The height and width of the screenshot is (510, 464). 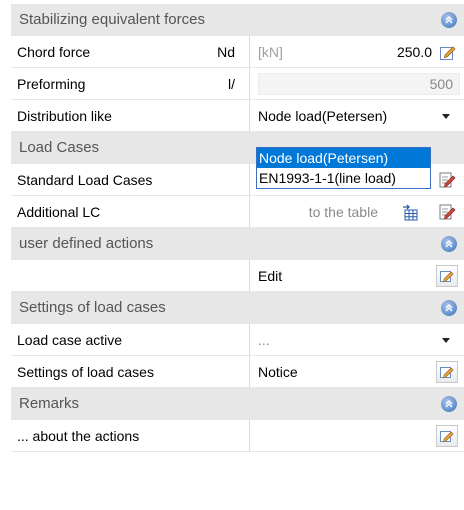 I want to click on to-table-link: to the table, so click(x=343, y=212).